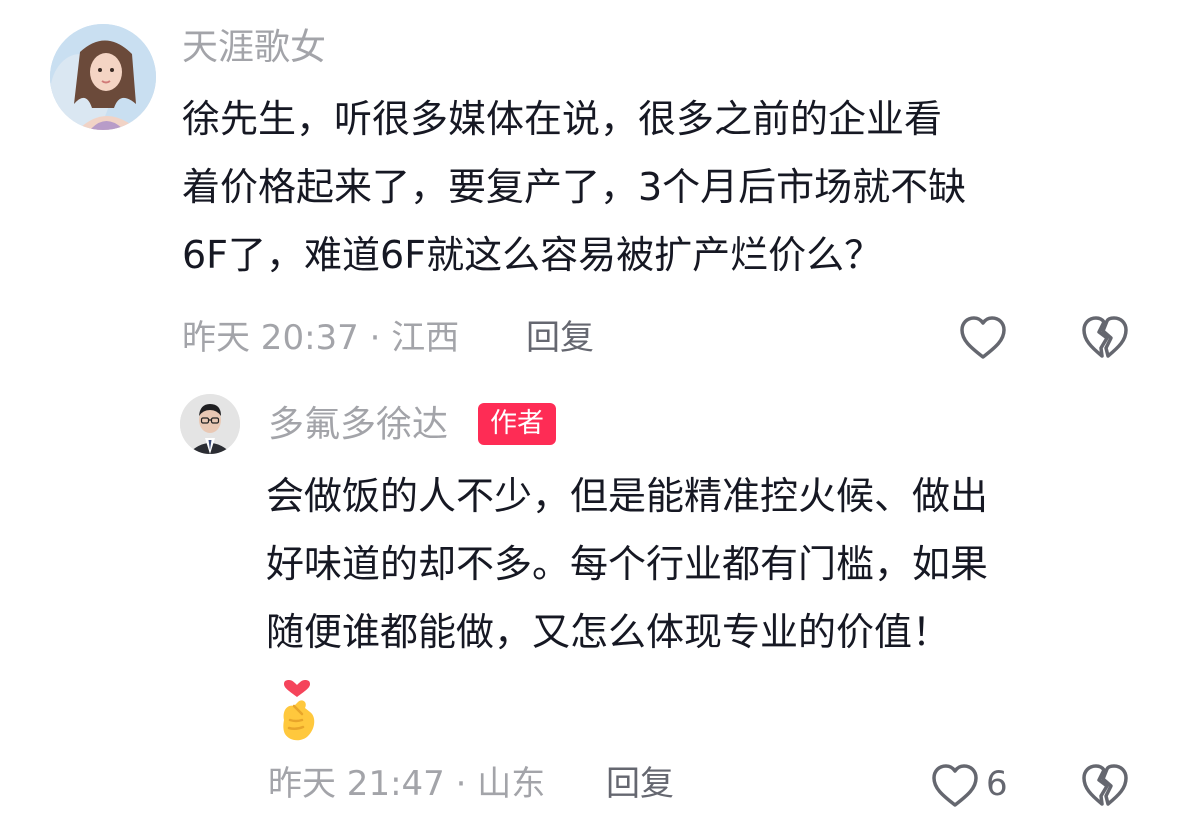  I want to click on comment-username: 天涯歌女, so click(254, 48).